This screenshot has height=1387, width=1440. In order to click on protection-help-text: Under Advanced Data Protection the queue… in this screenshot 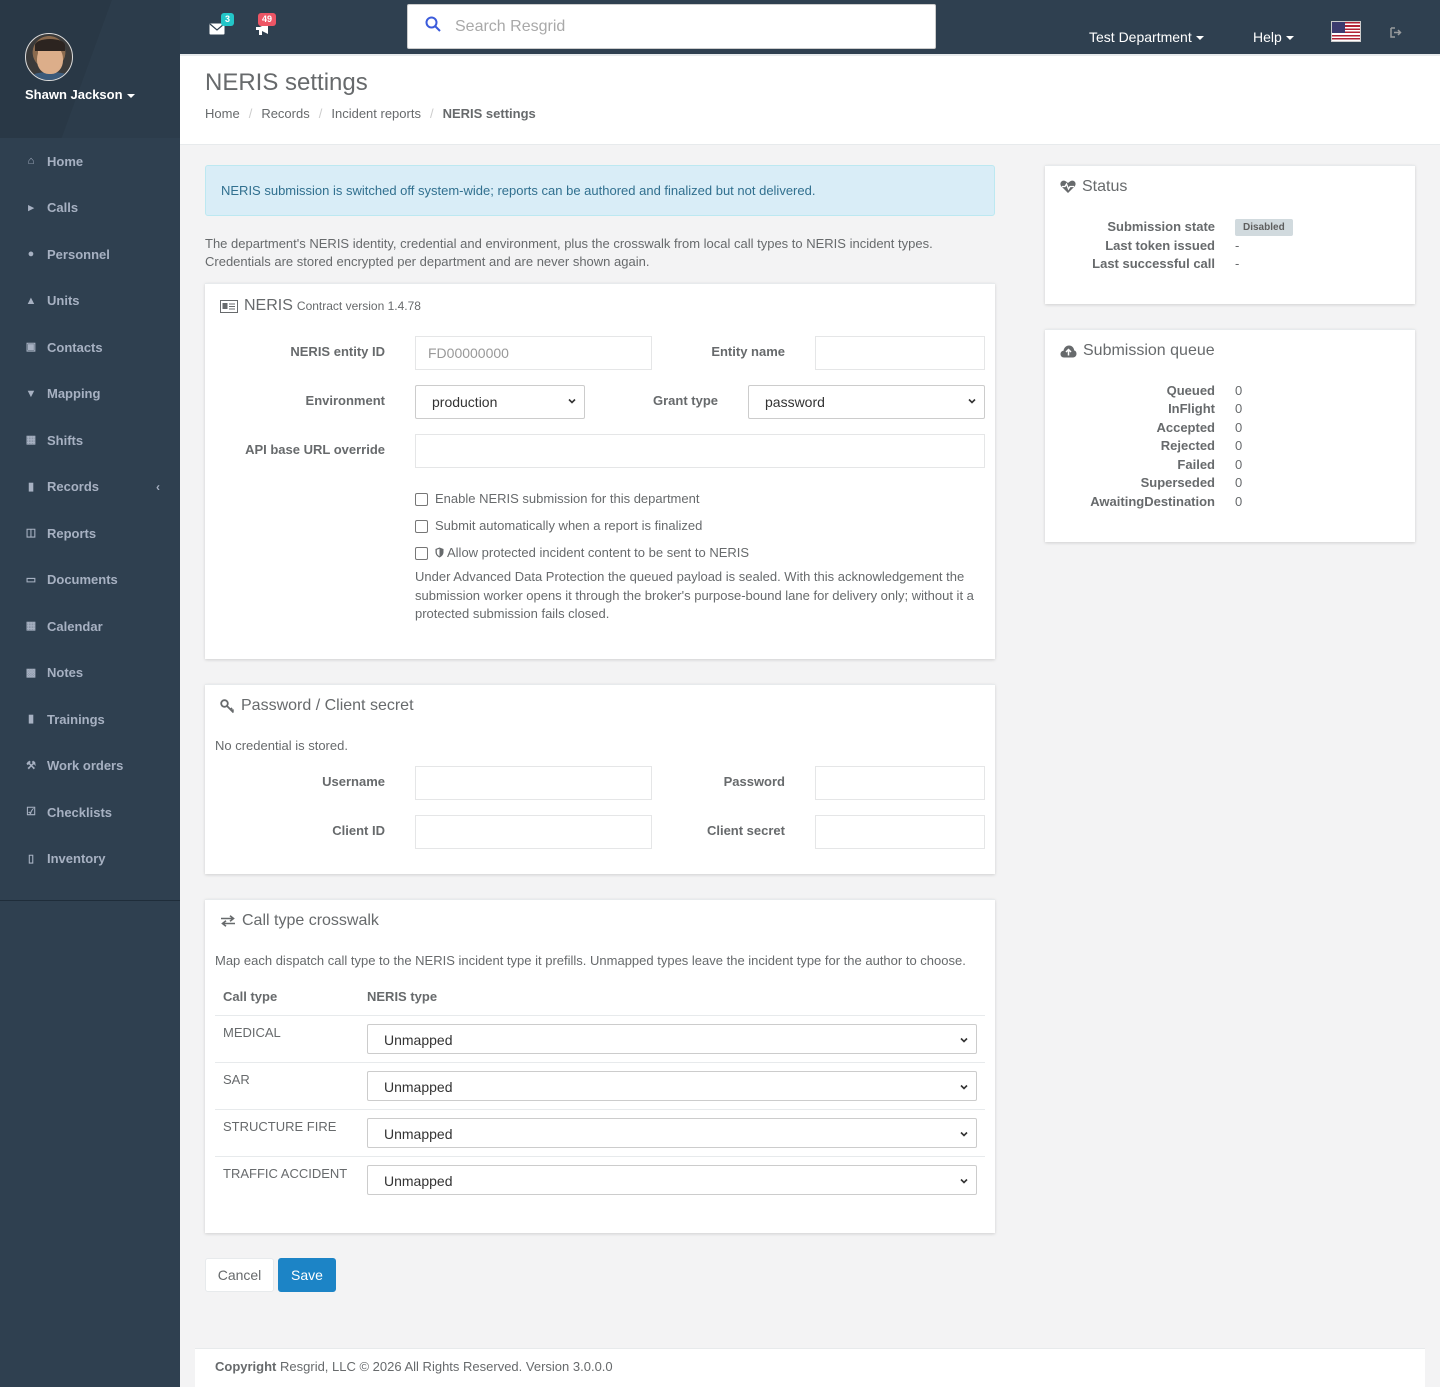, I will do `click(694, 595)`.